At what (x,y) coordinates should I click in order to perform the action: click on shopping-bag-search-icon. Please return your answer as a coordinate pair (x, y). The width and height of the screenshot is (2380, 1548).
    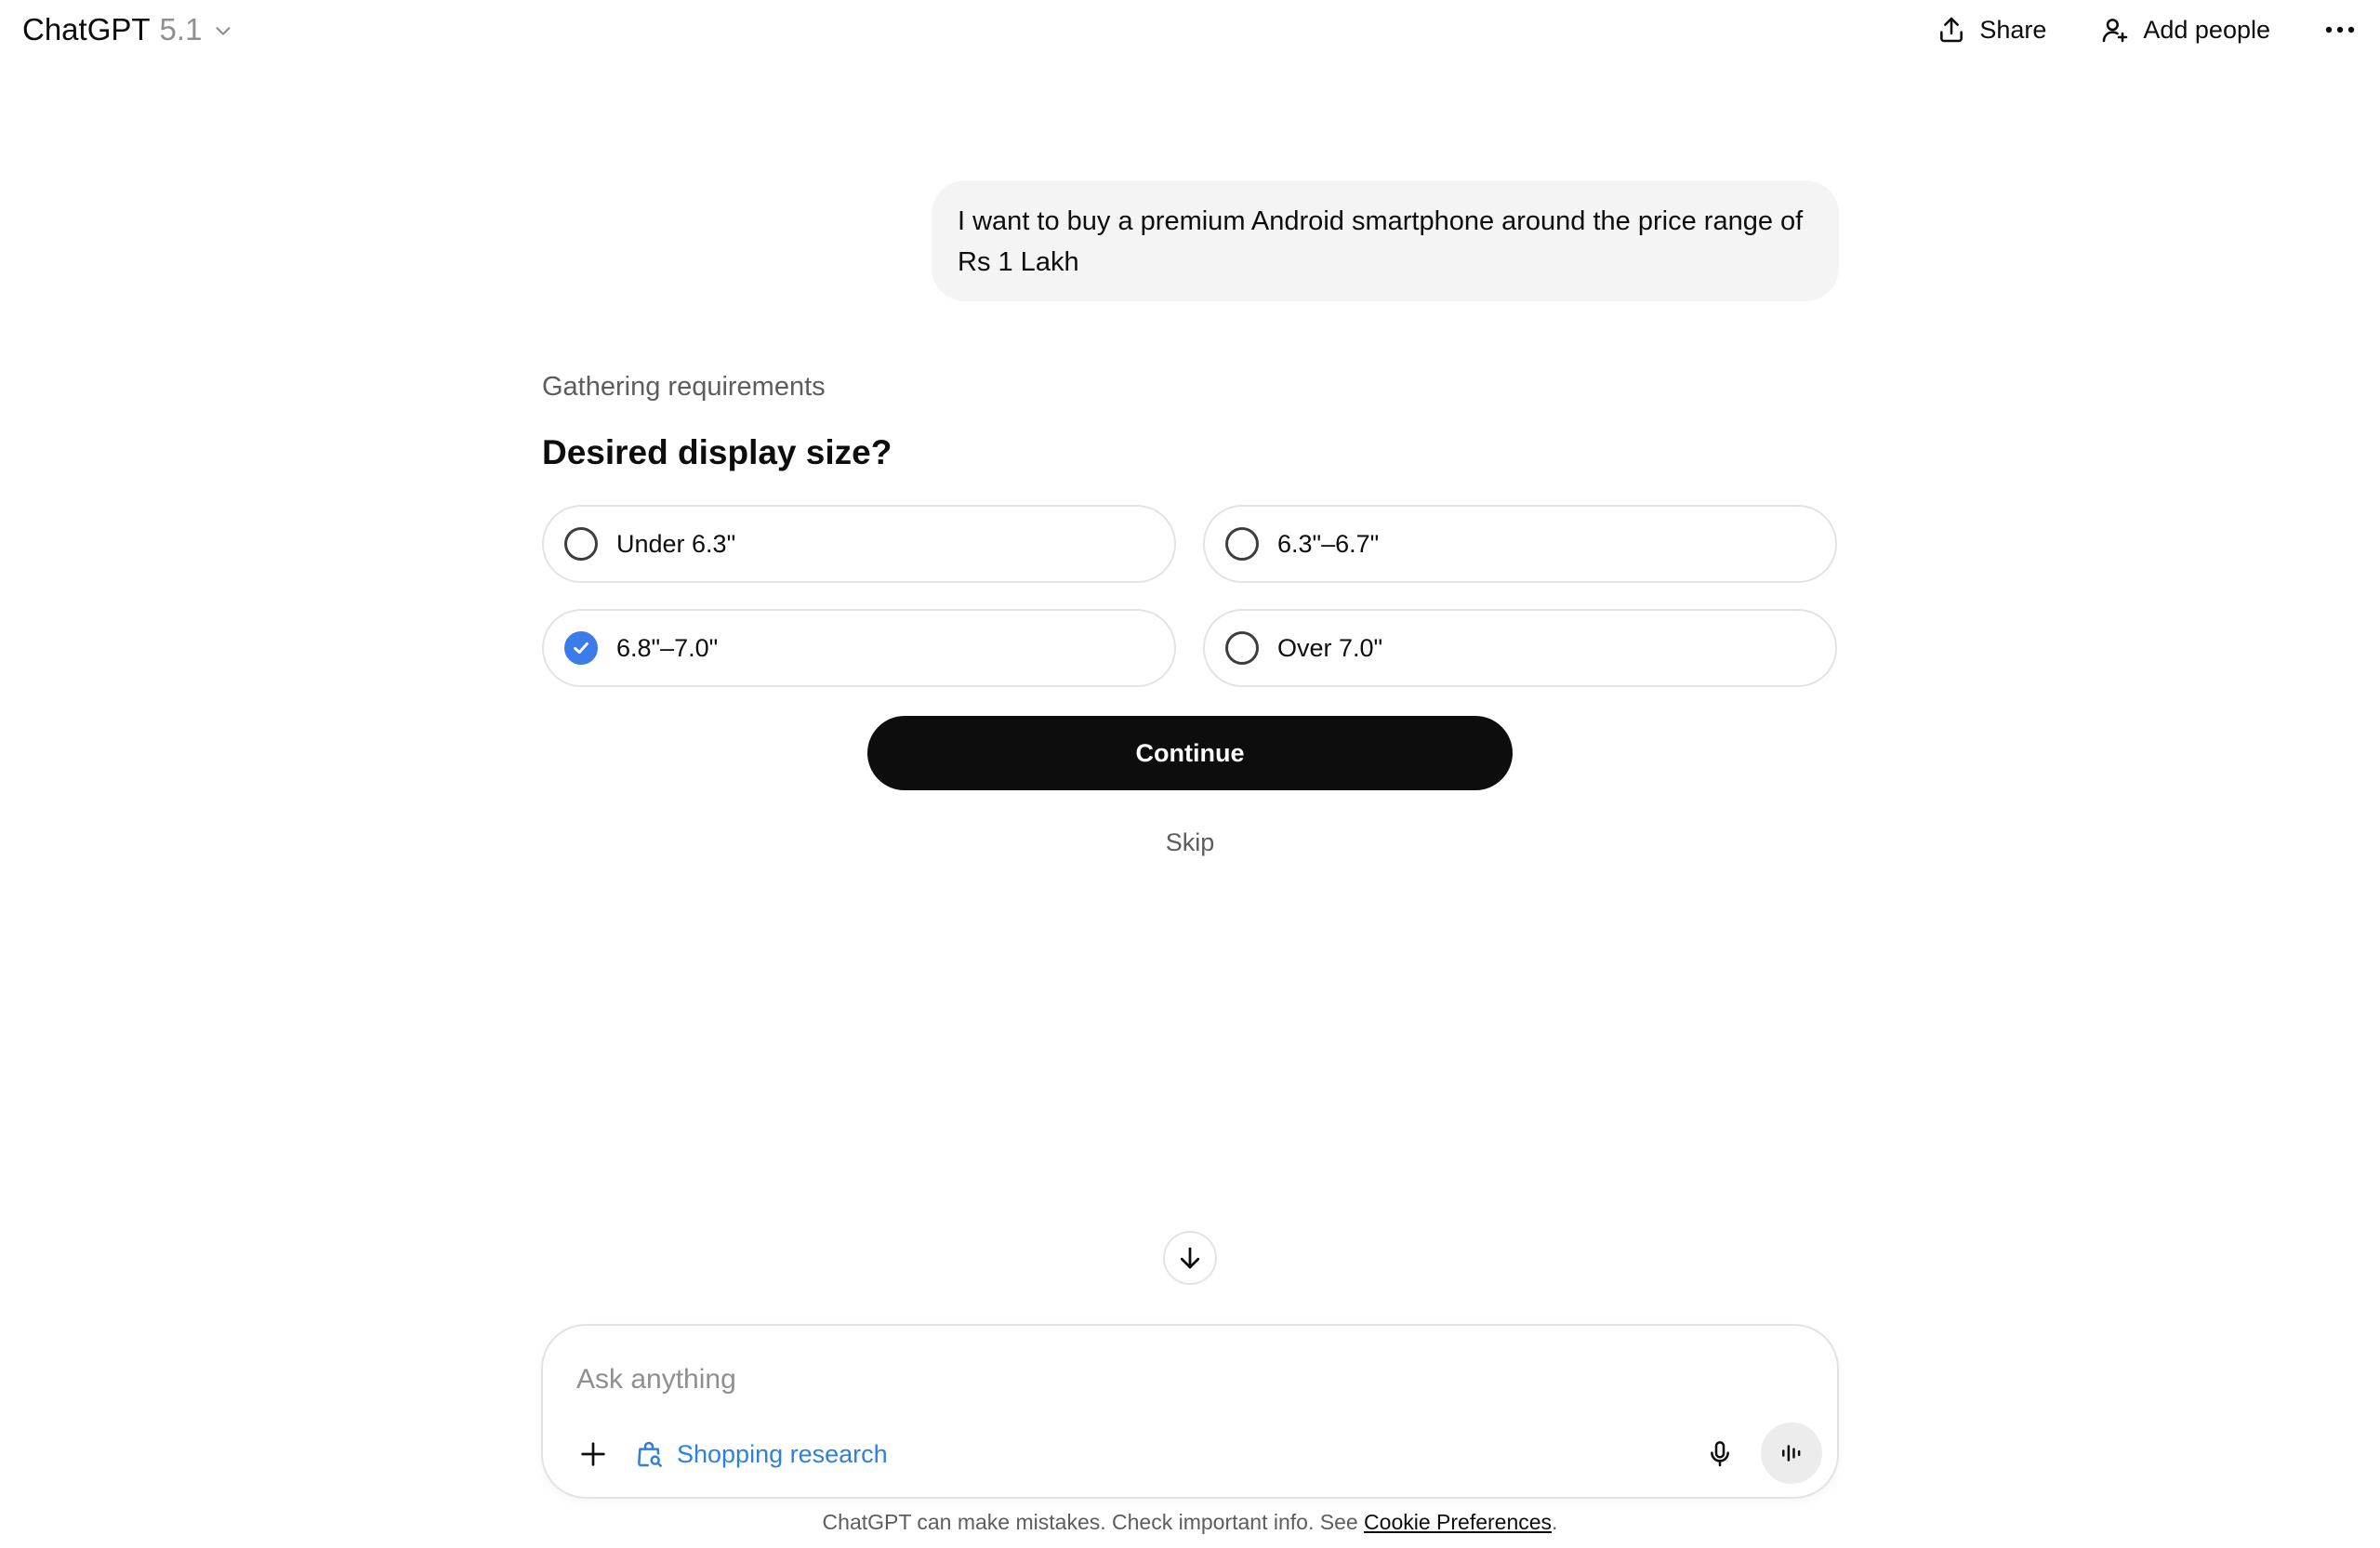
    Looking at the image, I should click on (650, 1454).